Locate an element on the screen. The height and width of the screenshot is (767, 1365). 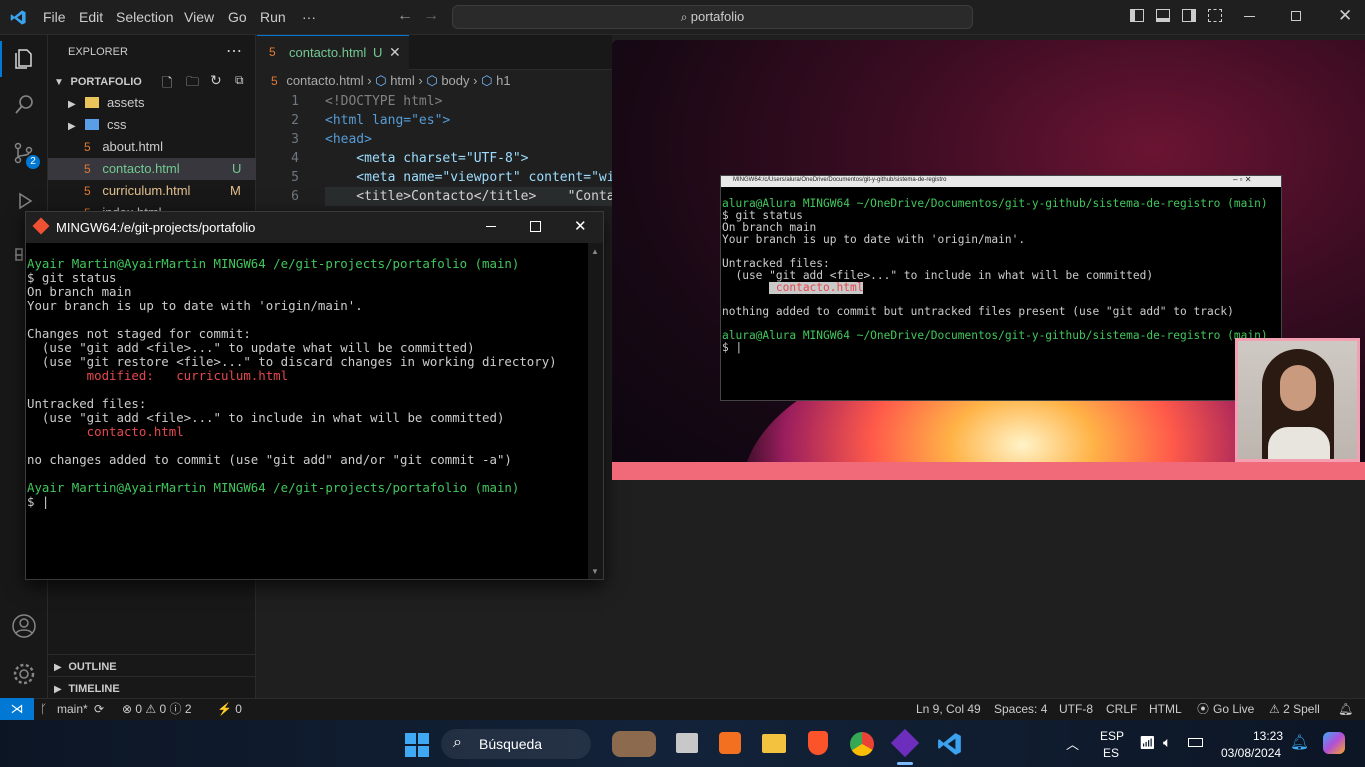
tree-item-curriculum: 5 curriculum.html M is located at coordinates (152, 191).